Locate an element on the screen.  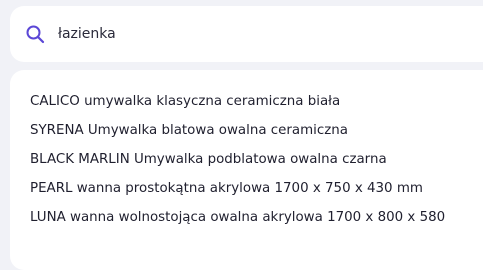
search-input is located at coordinates (208, 34).